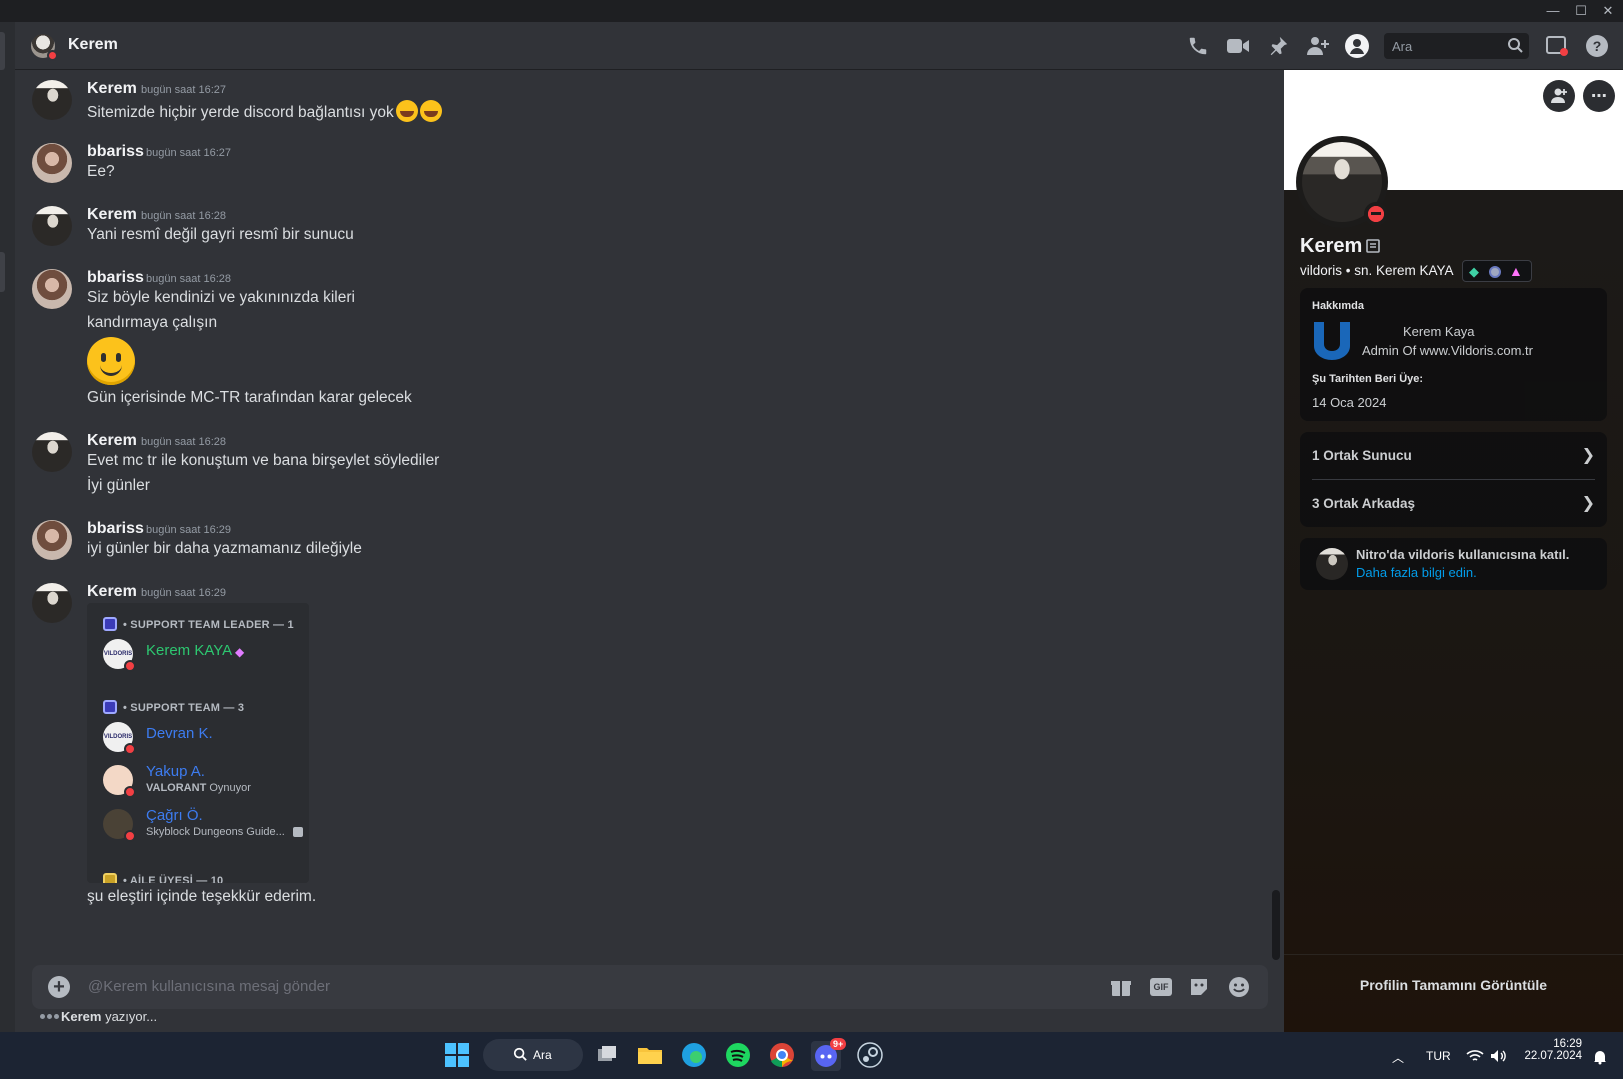 Image resolution: width=1623 pixels, height=1079 pixels. What do you see at coordinates (1321, 270) in the screenshot?
I see `profile-username: vildoris` at bounding box center [1321, 270].